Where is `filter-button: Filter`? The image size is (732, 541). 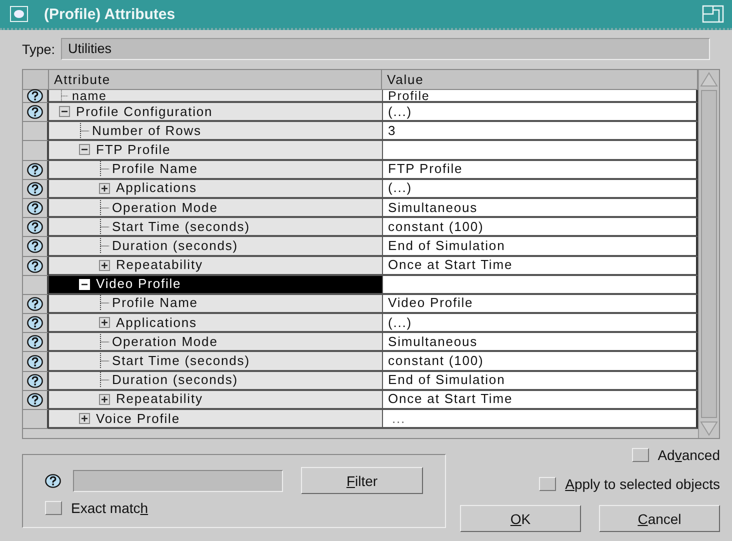 filter-button: Filter is located at coordinates (362, 480).